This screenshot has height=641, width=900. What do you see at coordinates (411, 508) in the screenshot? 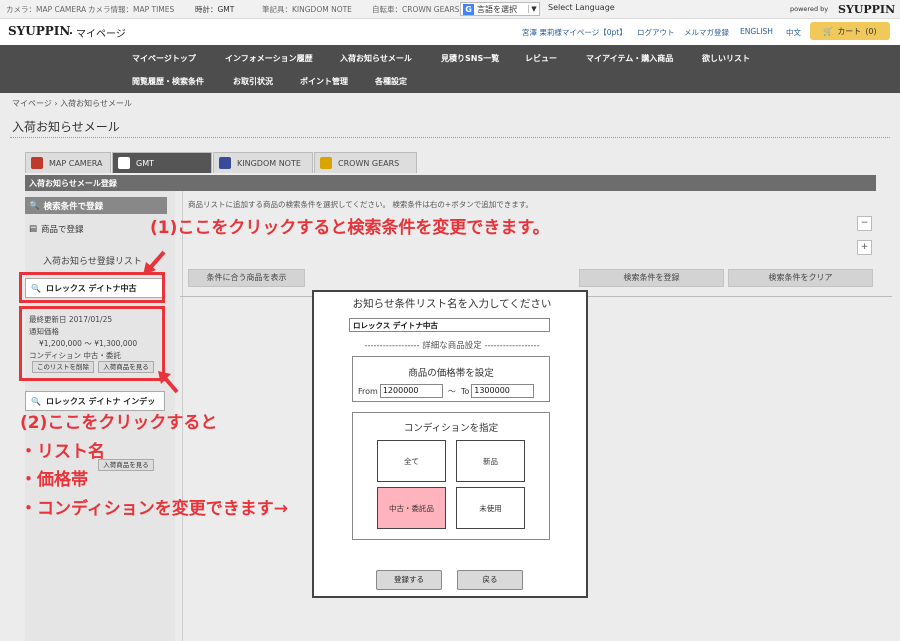
I see `condition-used-consigned: 中古・委託品` at bounding box center [411, 508].